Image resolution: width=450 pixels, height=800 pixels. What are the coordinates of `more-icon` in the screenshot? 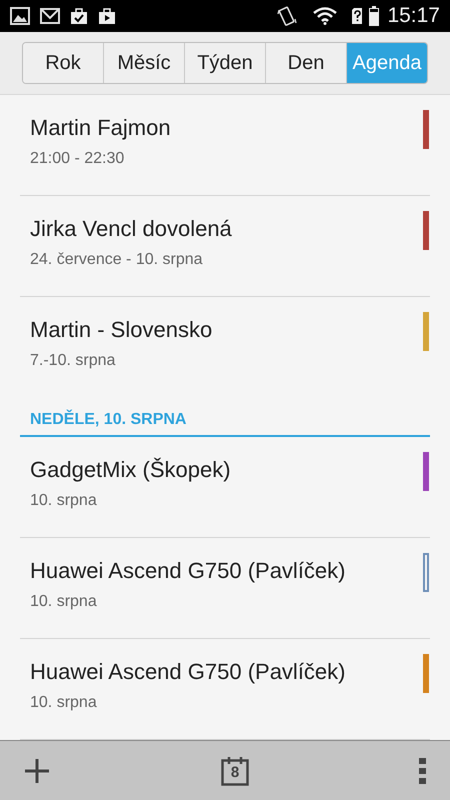 It's located at (423, 770).